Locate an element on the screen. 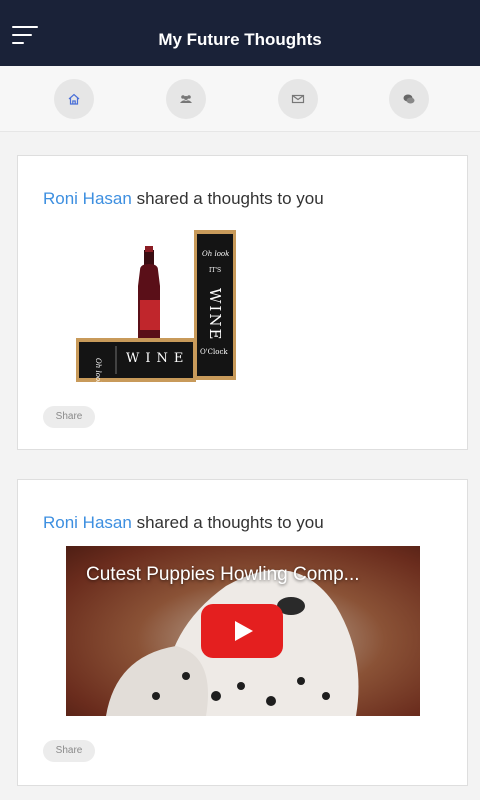 The height and width of the screenshot is (800, 480). chat-icon is located at coordinates (409, 99).